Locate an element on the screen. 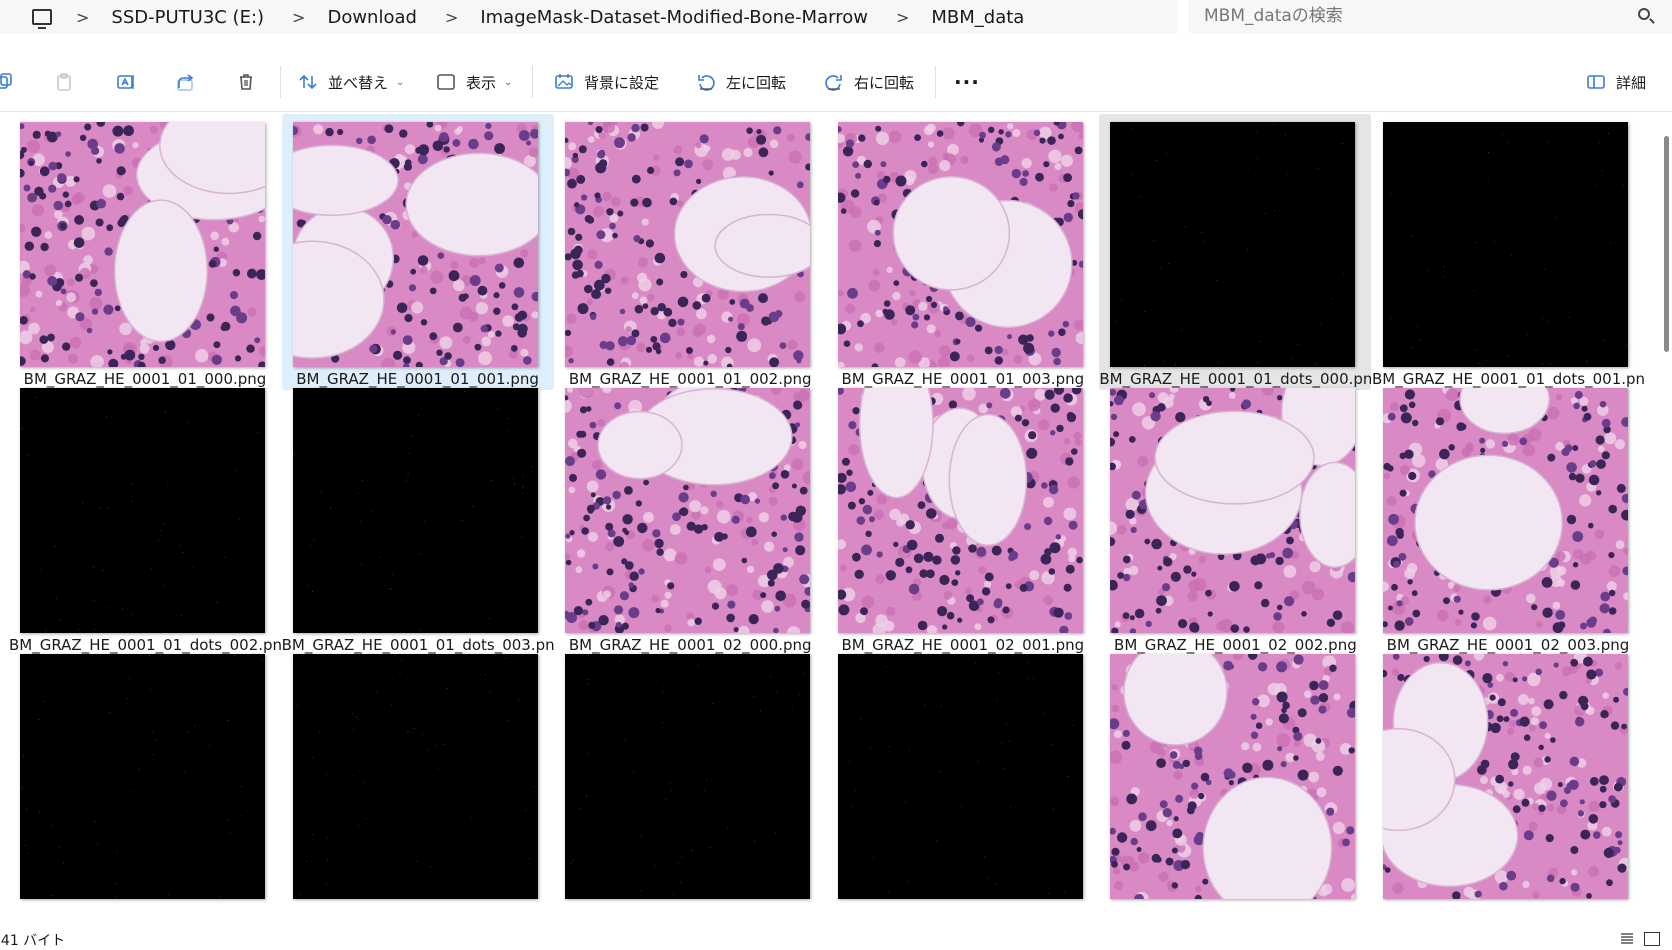  file-item: BM_GRAZ_HE_0001_01_000.png is located at coordinates (145, 252).